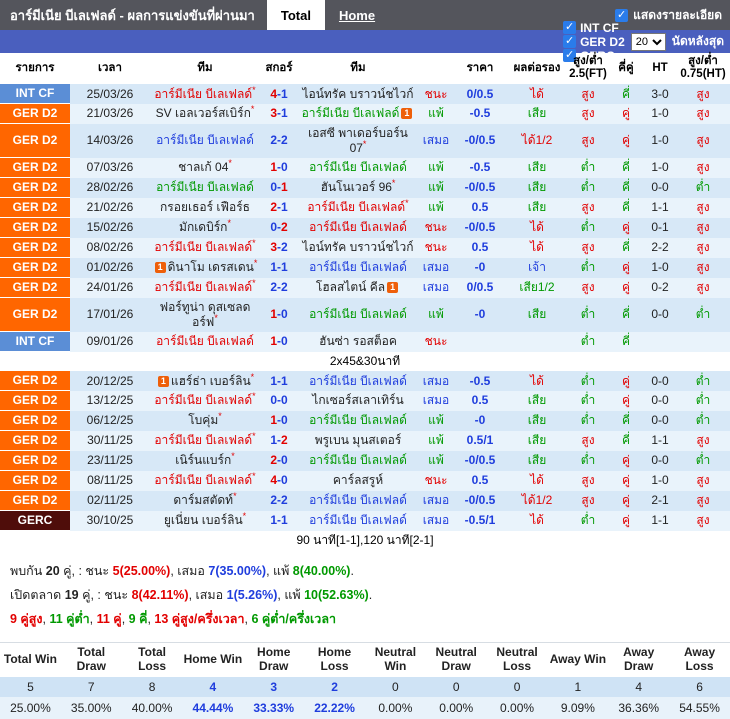 The height and width of the screenshot is (719, 730). I want to click on team2-cell: ฮันโนเวอร์ 96*, so click(358, 187).